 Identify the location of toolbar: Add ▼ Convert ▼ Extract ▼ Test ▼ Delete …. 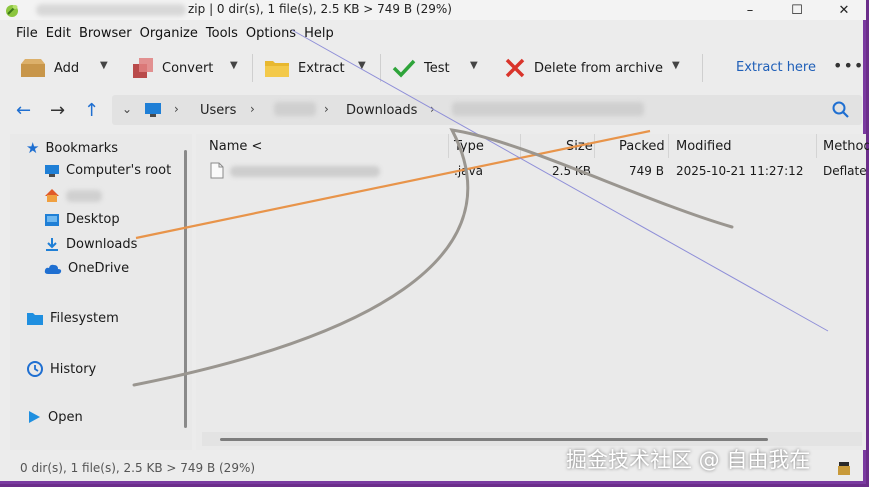
(436, 68).